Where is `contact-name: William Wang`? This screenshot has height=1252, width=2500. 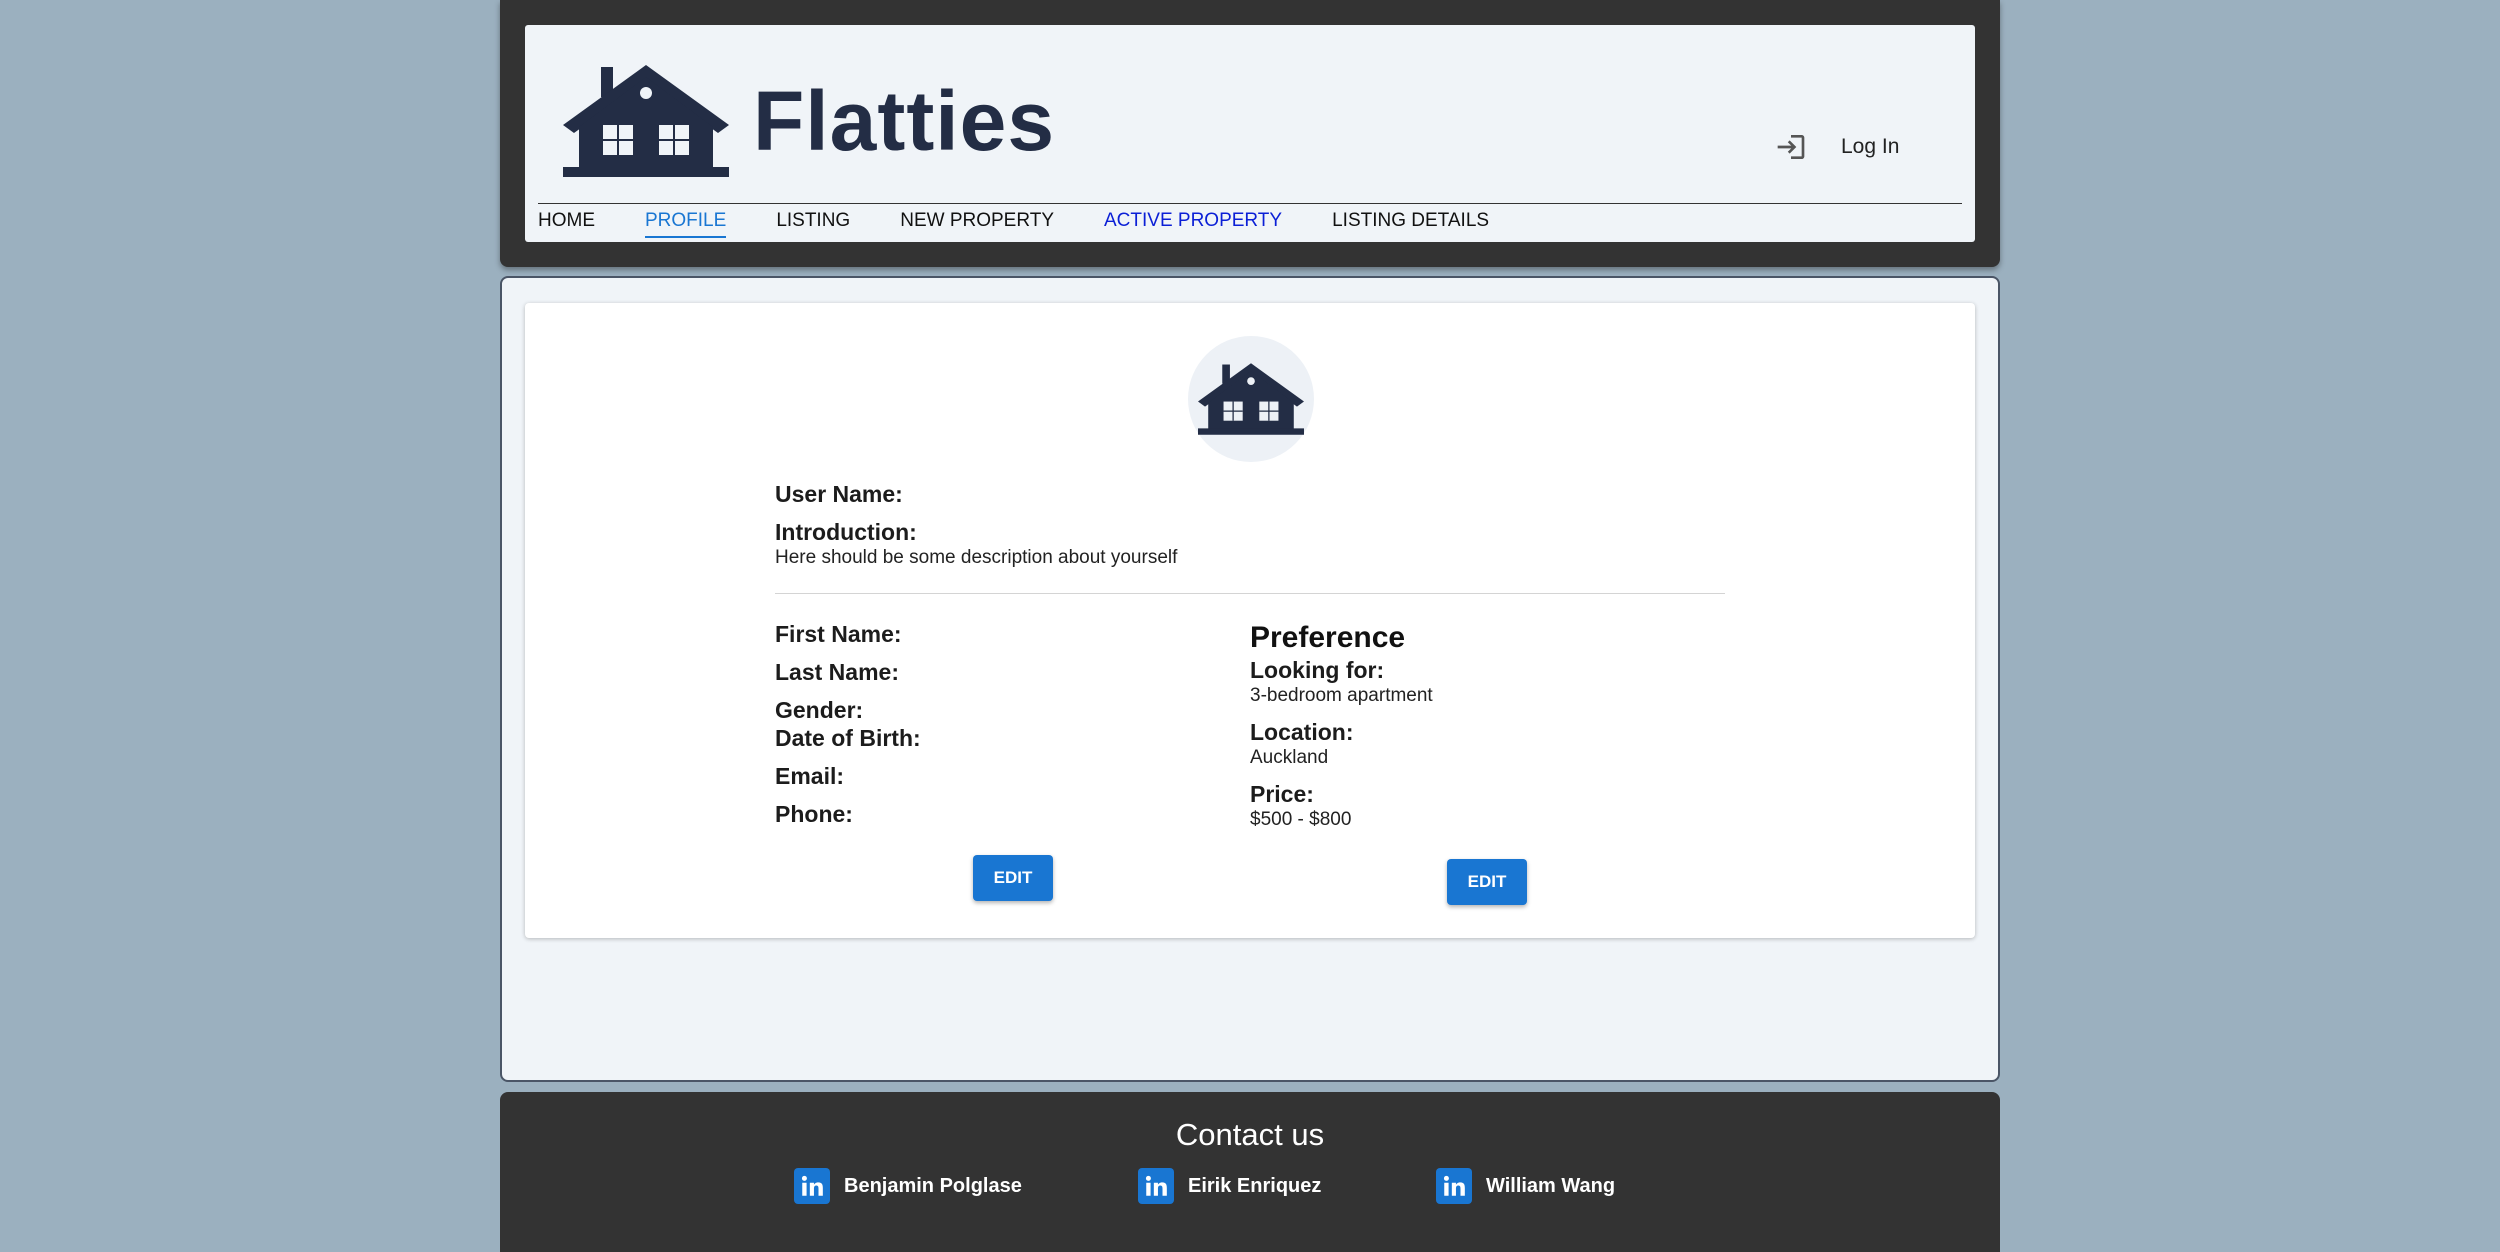
contact-name: William Wang is located at coordinates (1551, 1185).